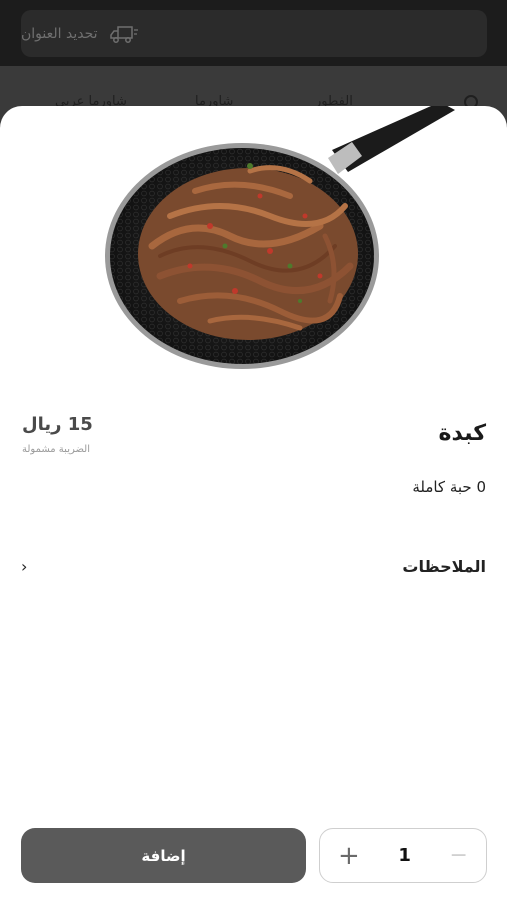 The height and width of the screenshot is (900, 507). I want to click on chevron-right-icon: ›, so click(24, 566).